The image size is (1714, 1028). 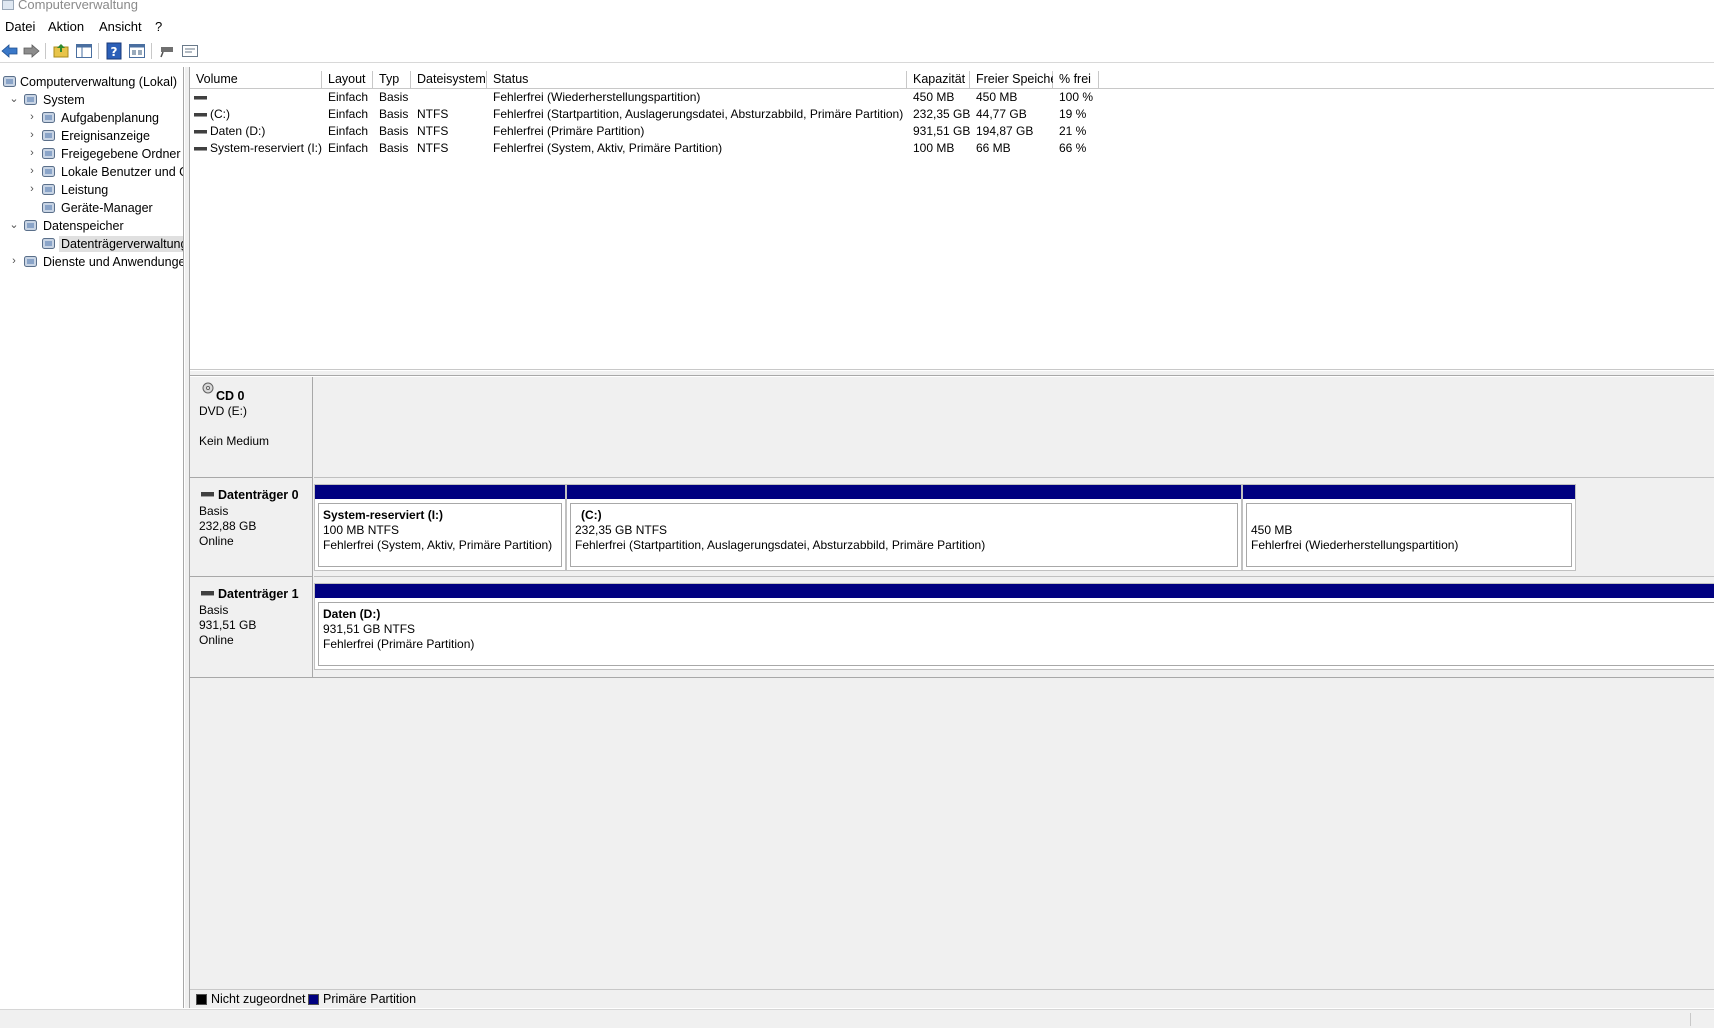 I want to click on partition-status: Fehlerfrei (Wiederherstellungspartition), so click(x=1355, y=545).